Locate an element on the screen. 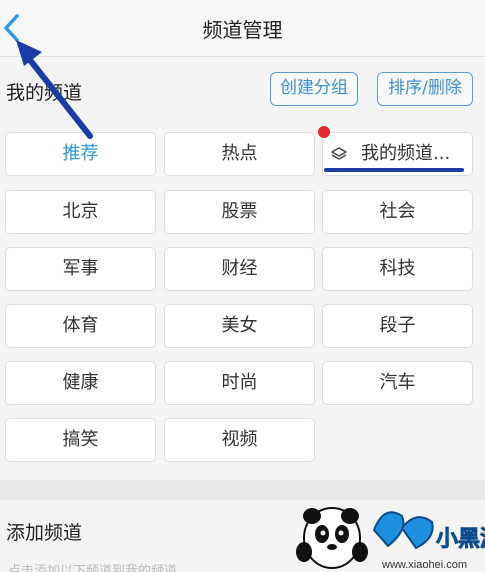 Image resolution: width=485 pixels, height=572 pixels. channel-chip-video: 视频 is located at coordinates (239, 440).